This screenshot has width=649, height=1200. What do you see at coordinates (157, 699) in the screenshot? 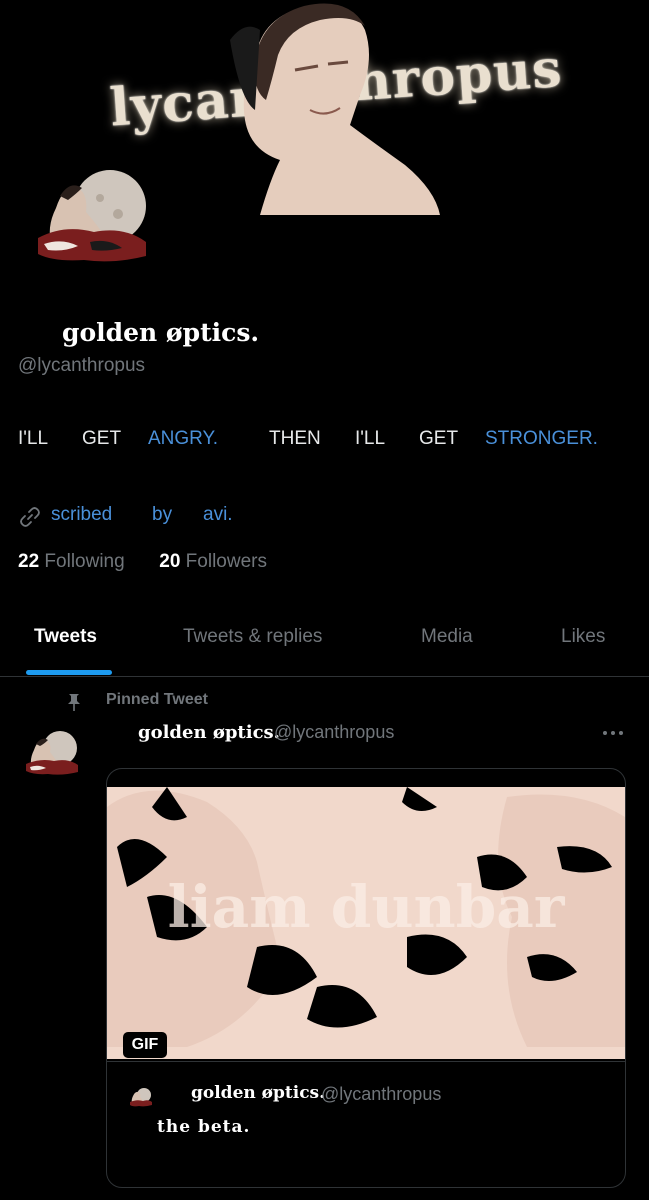
I see `pinned-tweet-label: Pinned Tweet` at bounding box center [157, 699].